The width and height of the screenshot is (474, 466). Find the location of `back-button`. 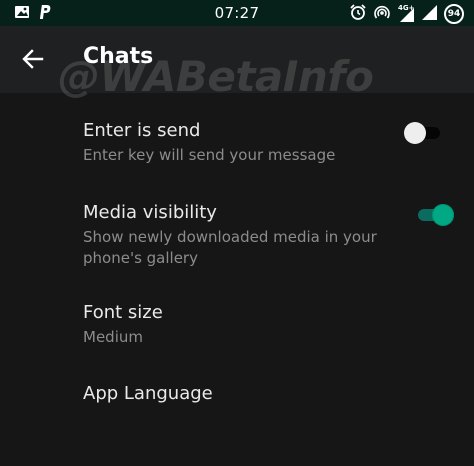

back-button is located at coordinates (33, 59).